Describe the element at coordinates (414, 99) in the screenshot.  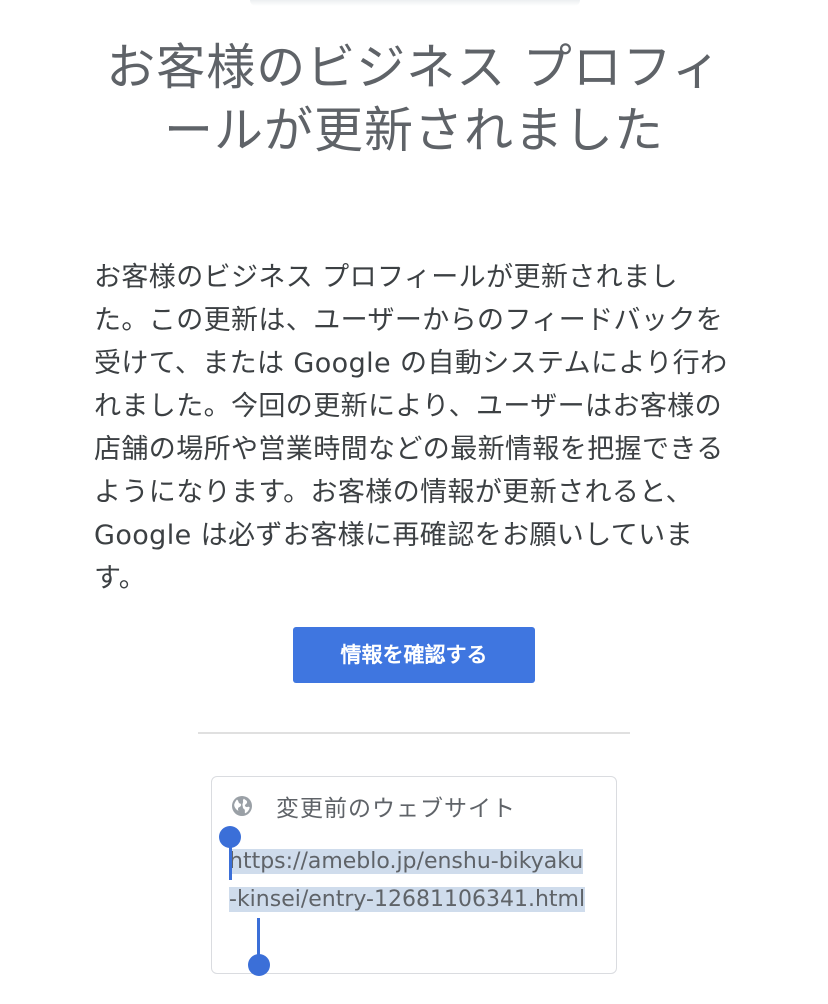
I see `page-title: お客様のビジネス プロフィールが更新されました` at that location.